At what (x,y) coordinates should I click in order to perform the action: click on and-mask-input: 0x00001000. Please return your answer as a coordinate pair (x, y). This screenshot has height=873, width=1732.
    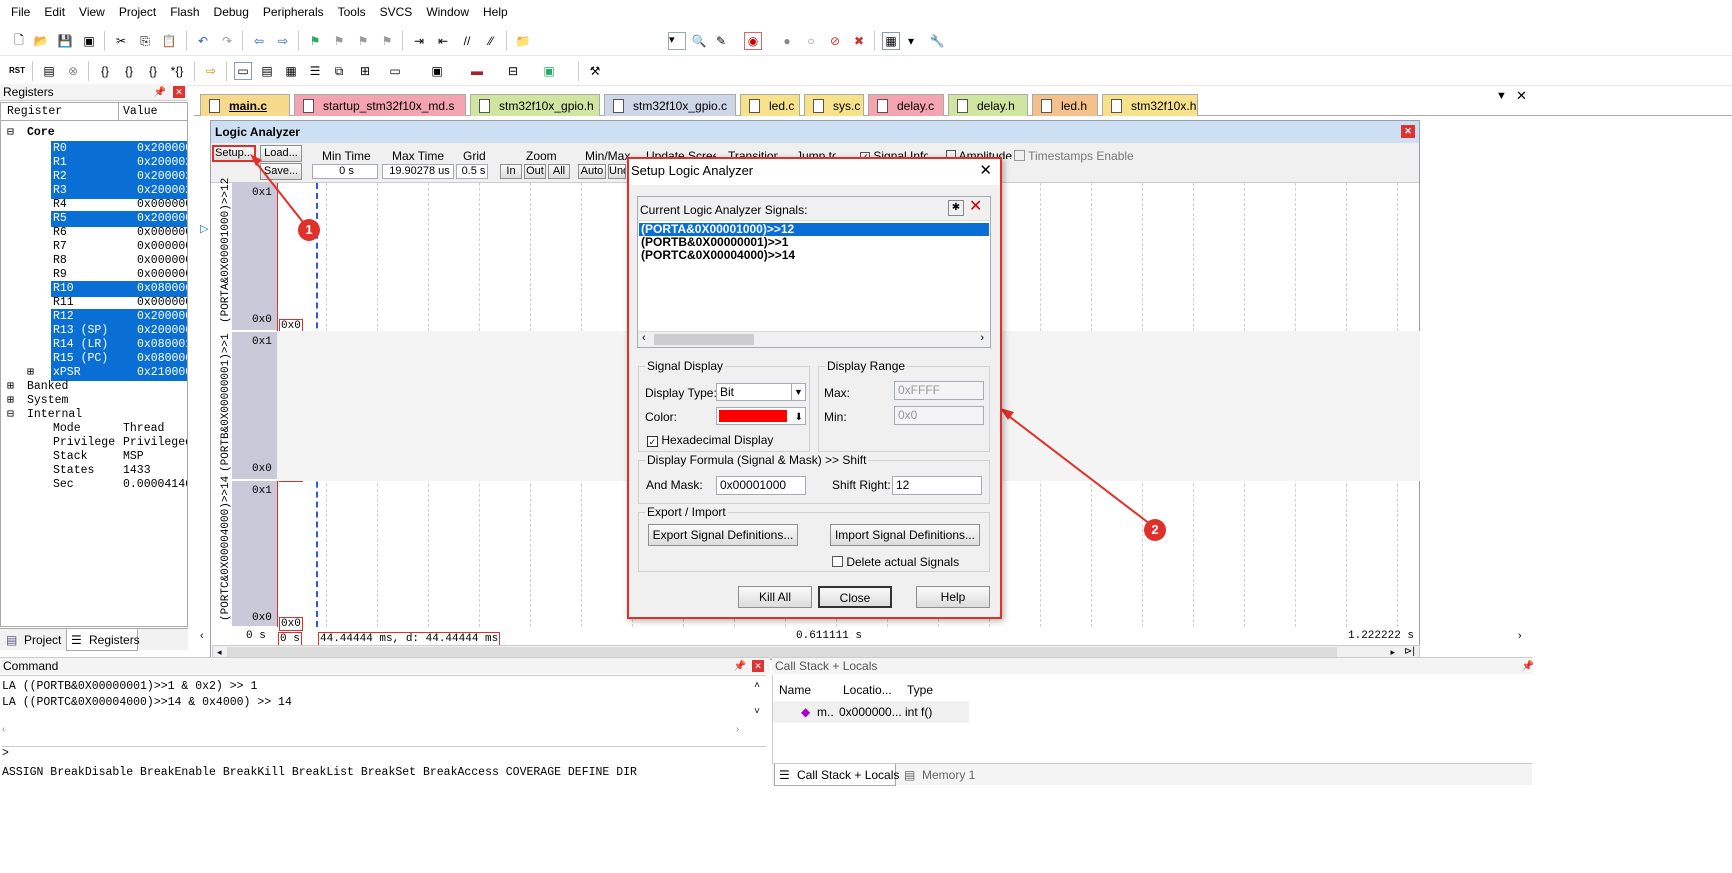
    Looking at the image, I should click on (761, 485).